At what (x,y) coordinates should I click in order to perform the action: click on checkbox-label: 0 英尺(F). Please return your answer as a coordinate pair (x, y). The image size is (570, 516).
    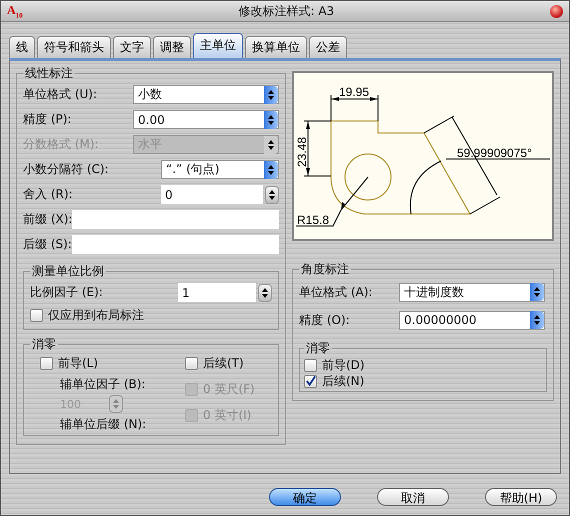
    Looking at the image, I should click on (229, 389).